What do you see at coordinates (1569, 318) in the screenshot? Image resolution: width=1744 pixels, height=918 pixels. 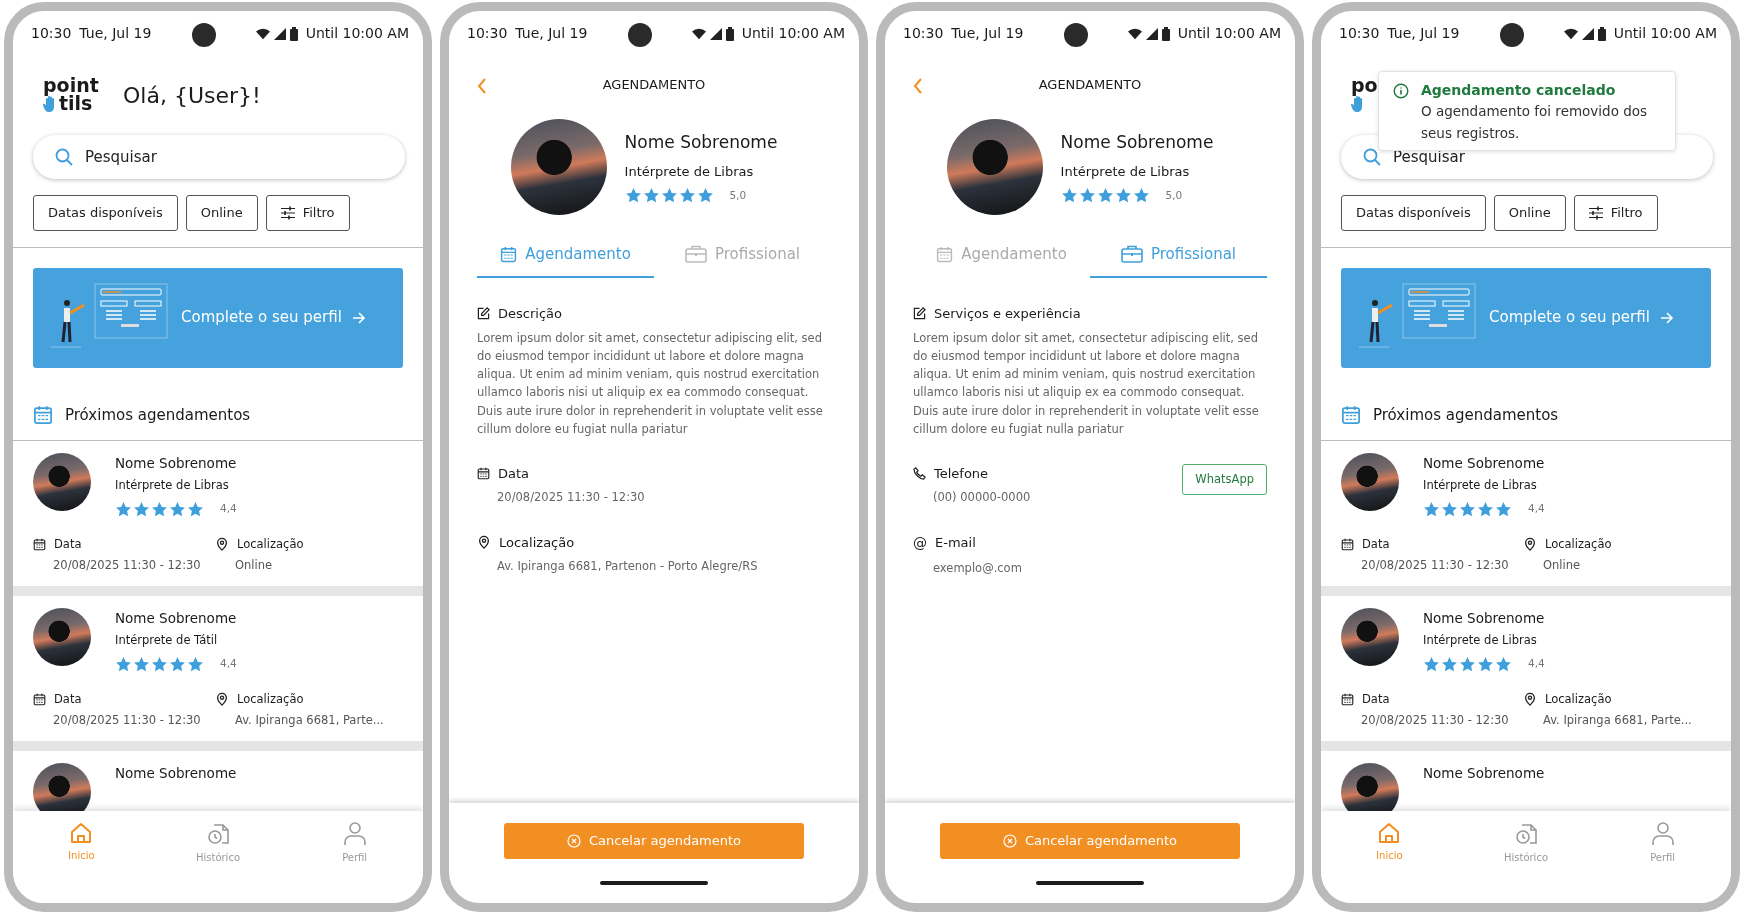 I see `banner-text: Complete o seu perfil` at bounding box center [1569, 318].